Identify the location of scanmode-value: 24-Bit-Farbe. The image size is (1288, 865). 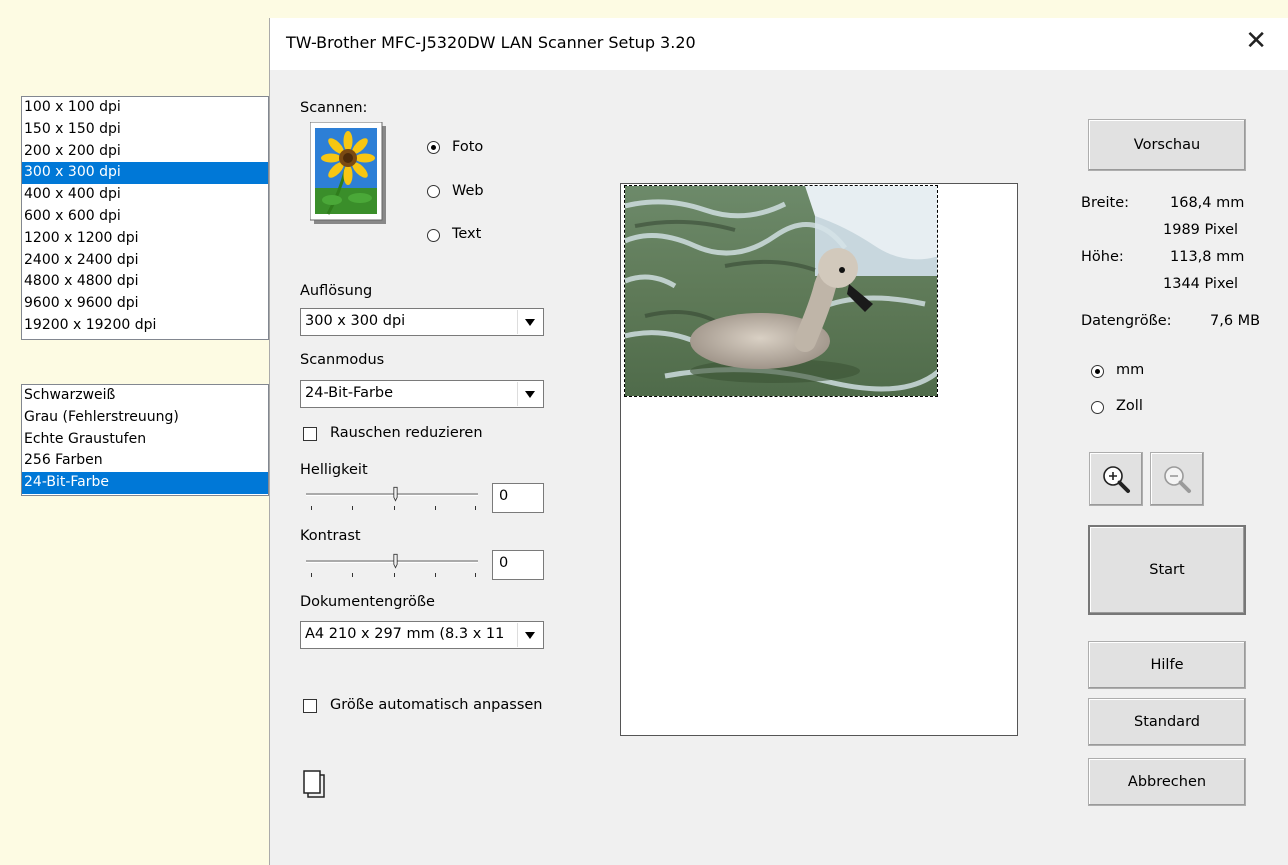
(349, 393).